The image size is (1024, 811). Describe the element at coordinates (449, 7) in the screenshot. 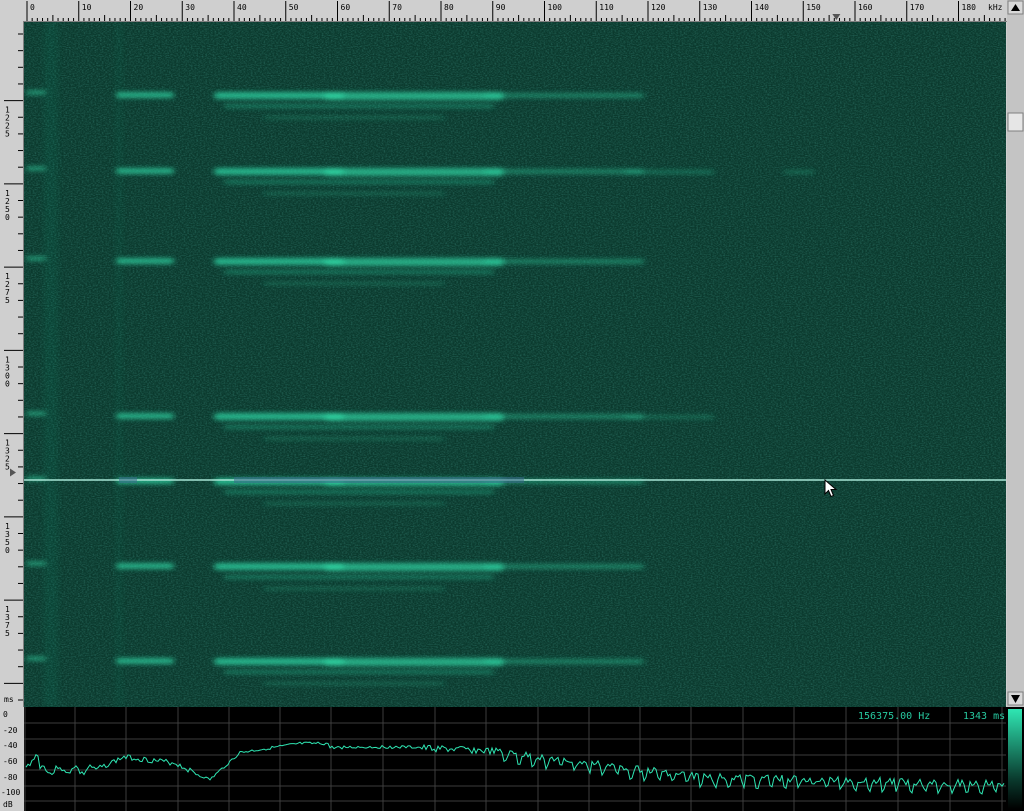

I see `freq-tick-label: 80` at that location.